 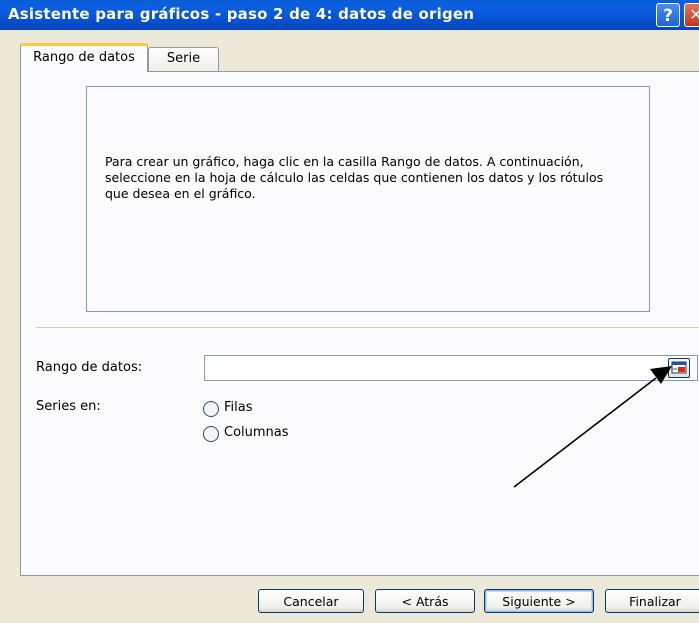 I want to click on close-icon: ✕, so click(x=694, y=14).